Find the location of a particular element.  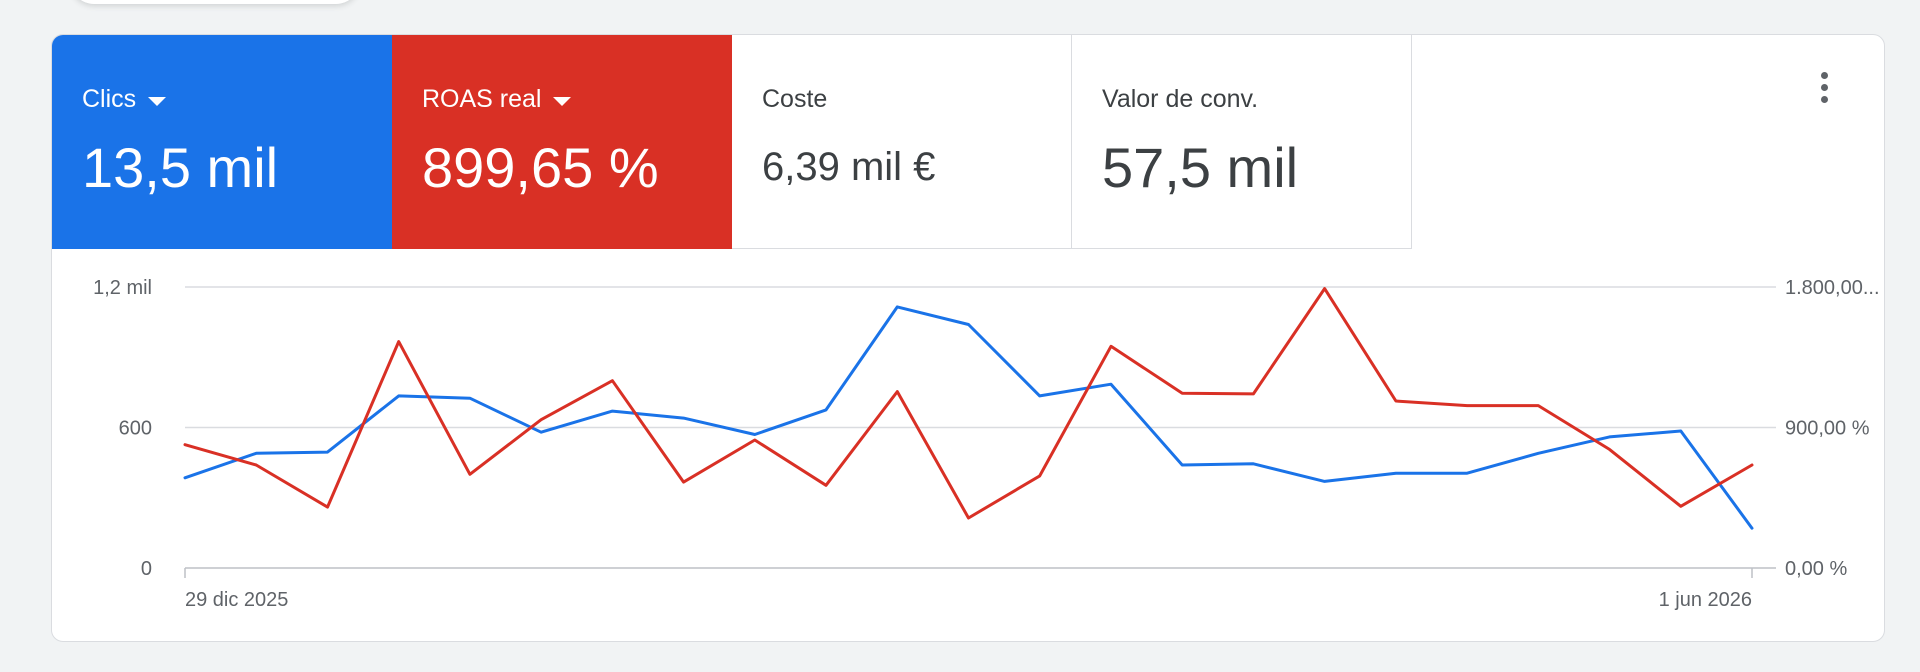

x-tick-label: 1 jun 2026 is located at coordinates (1705, 600).